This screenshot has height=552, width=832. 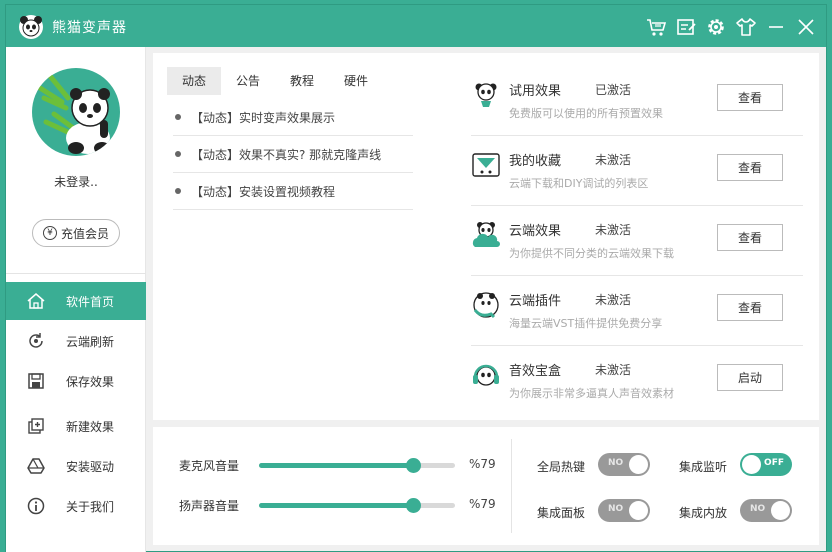 I want to click on nav-item-new-effect: 新建效果, so click(x=76, y=426).